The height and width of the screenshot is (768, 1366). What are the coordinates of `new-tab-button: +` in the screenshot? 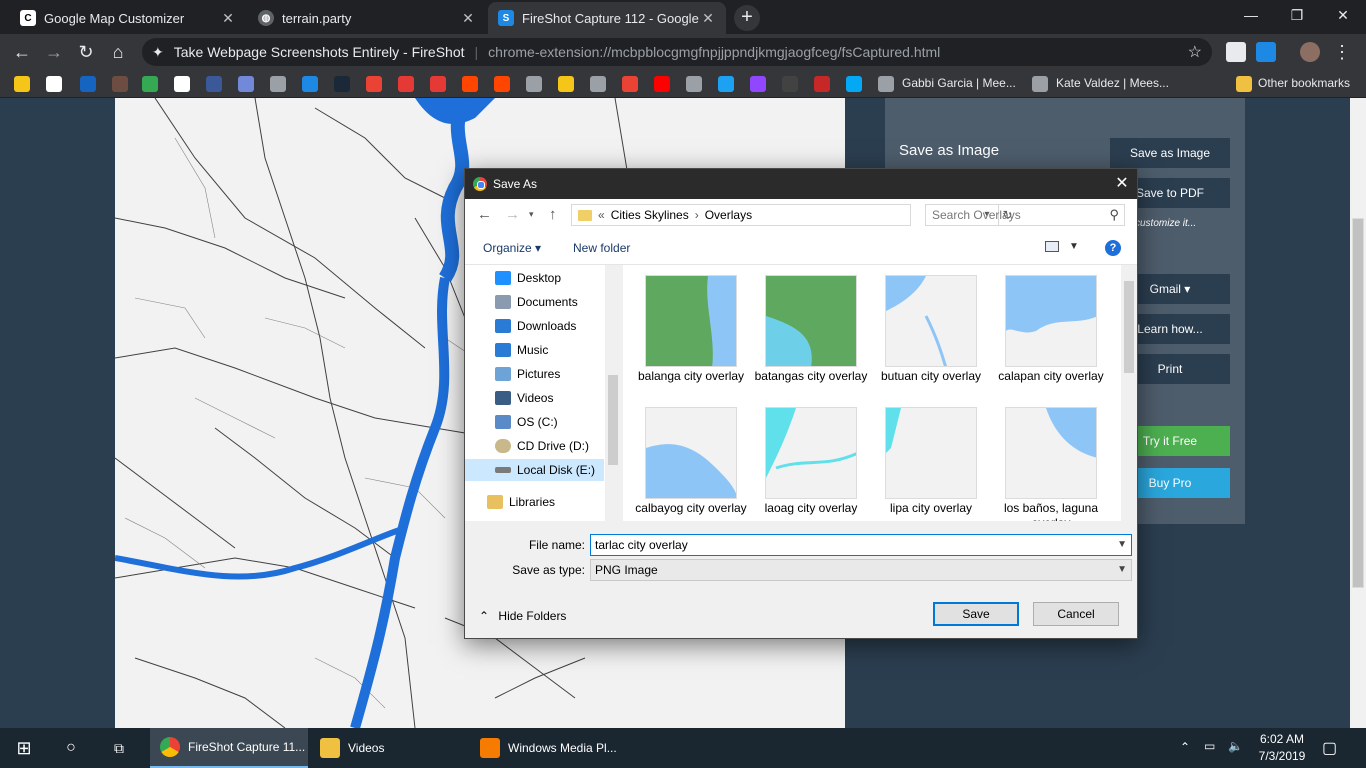 It's located at (747, 18).